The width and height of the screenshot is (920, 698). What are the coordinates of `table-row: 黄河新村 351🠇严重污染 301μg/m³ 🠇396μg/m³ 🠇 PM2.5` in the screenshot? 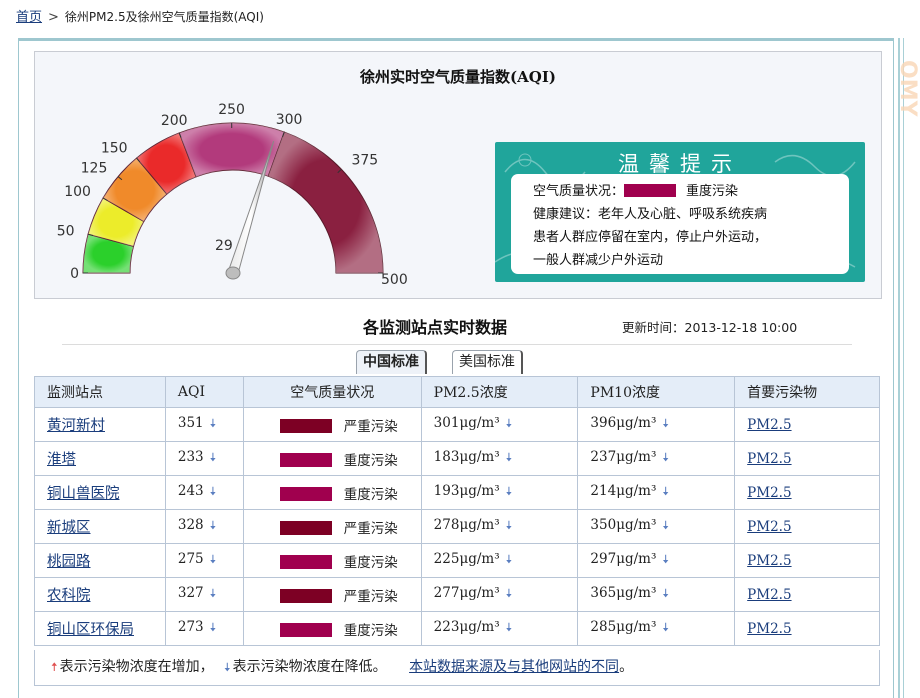 It's located at (457, 425).